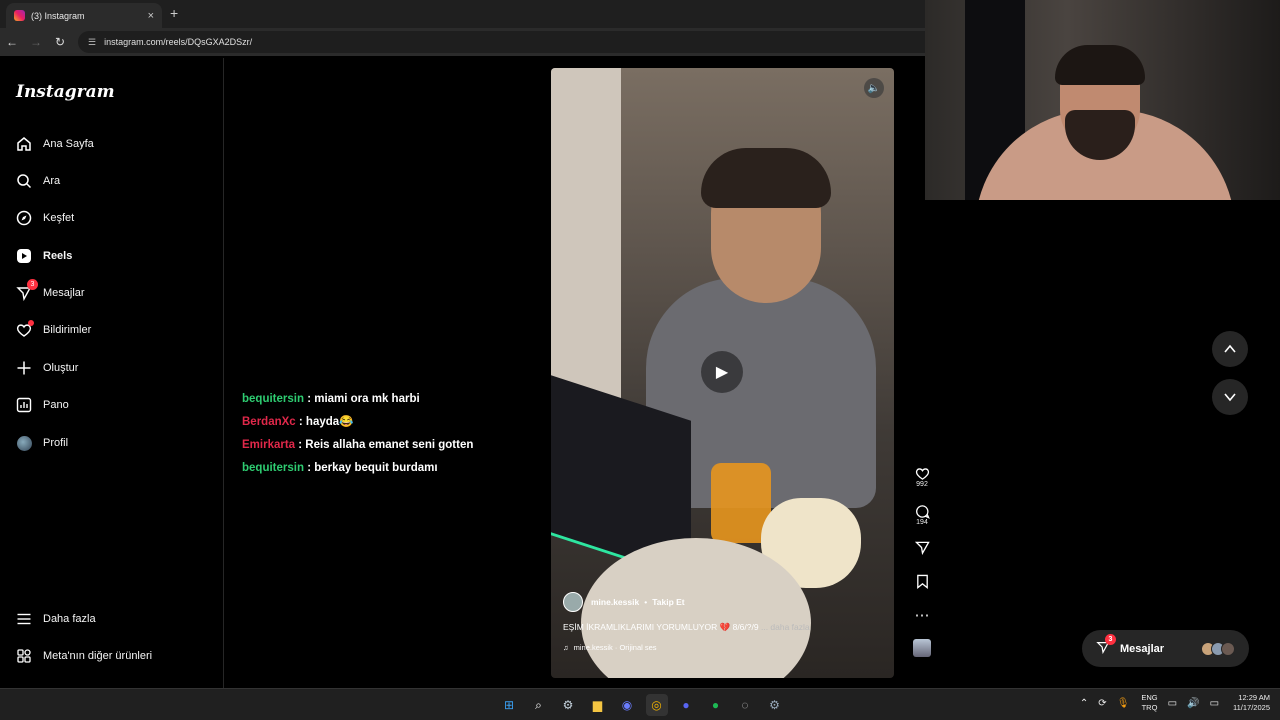 The image size is (1280, 720). Describe the element at coordinates (42, 405) in the screenshot. I see `sidebar-item-dashboard: Pano` at that location.